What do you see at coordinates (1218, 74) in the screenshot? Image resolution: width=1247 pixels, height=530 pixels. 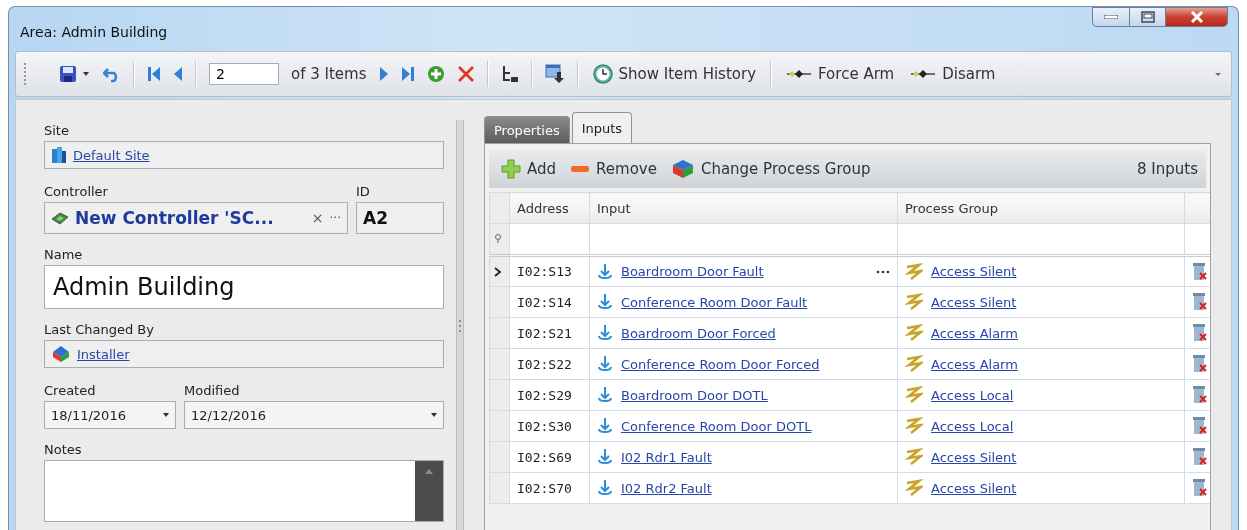 I see `overflow-icon` at bounding box center [1218, 74].